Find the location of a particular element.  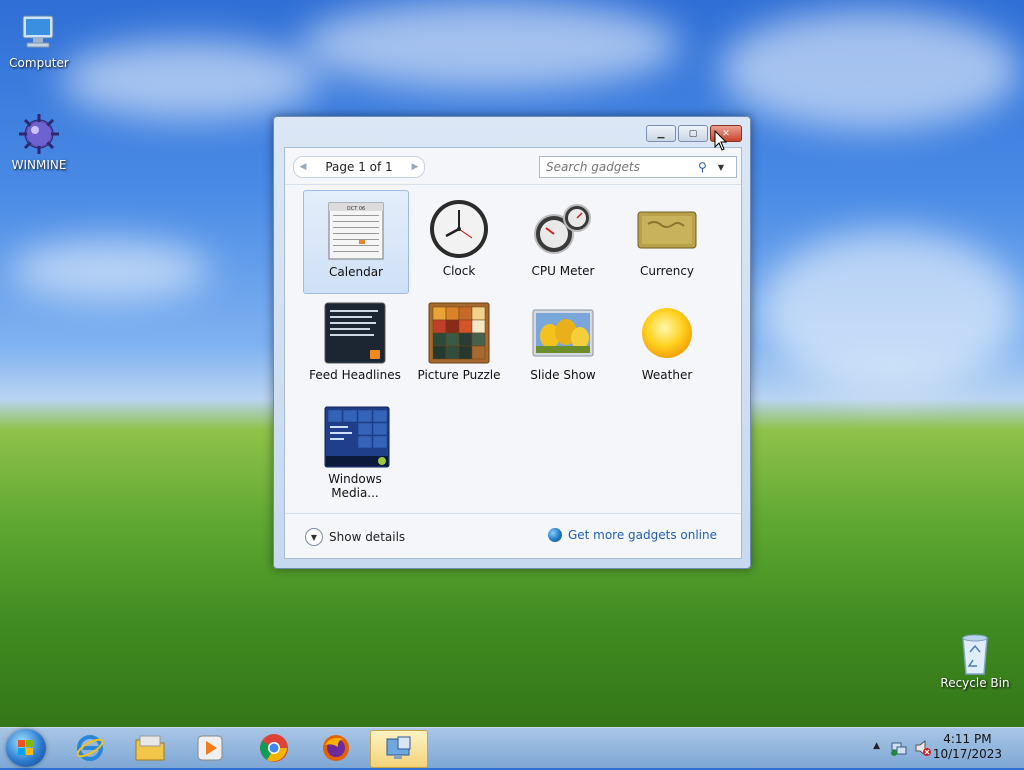

chrome-icon is located at coordinates (274, 748).